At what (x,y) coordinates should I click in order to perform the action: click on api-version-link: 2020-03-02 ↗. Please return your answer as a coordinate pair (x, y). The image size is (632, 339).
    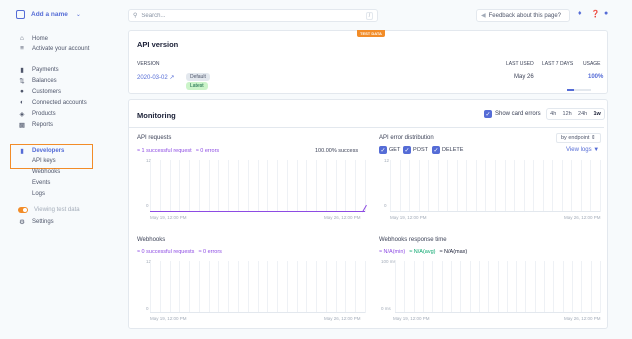
    Looking at the image, I should click on (155, 77).